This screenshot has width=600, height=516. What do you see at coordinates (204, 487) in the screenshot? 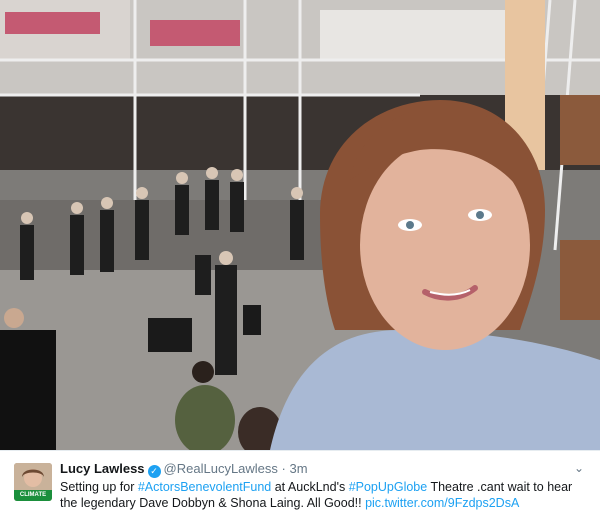
I see `hashtag-link: #ActorsBenevolentFund` at bounding box center [204, 487].